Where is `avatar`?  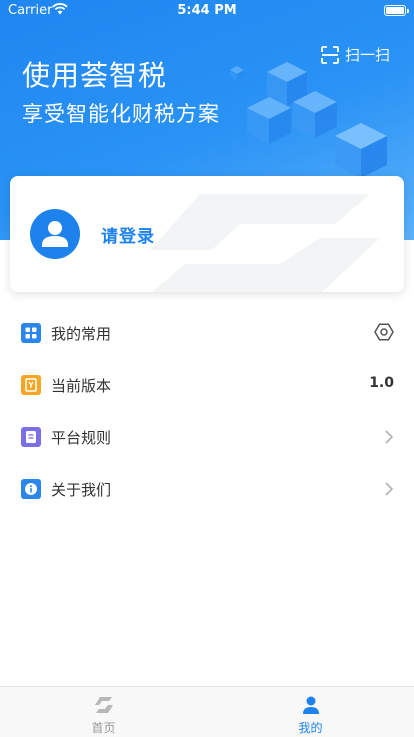
avatar is located at coordinates (55, 234).